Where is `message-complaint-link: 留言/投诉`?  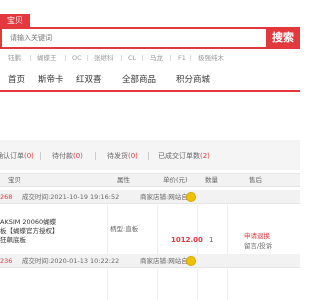 message-complaint-link: 留言/投诉 is located at coordinates (258, 245).